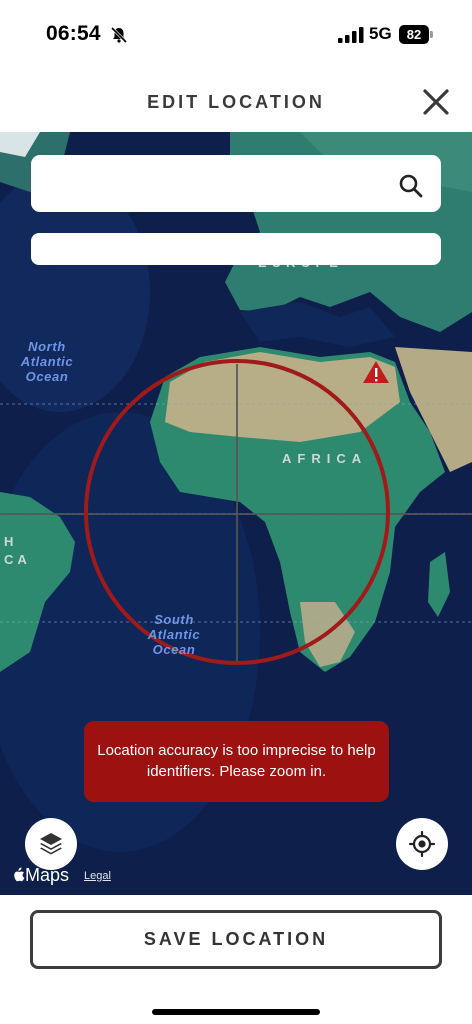 The width and height of the screenshot is (472, 1024). I want to click on home-indicator, so click(236, 1012).